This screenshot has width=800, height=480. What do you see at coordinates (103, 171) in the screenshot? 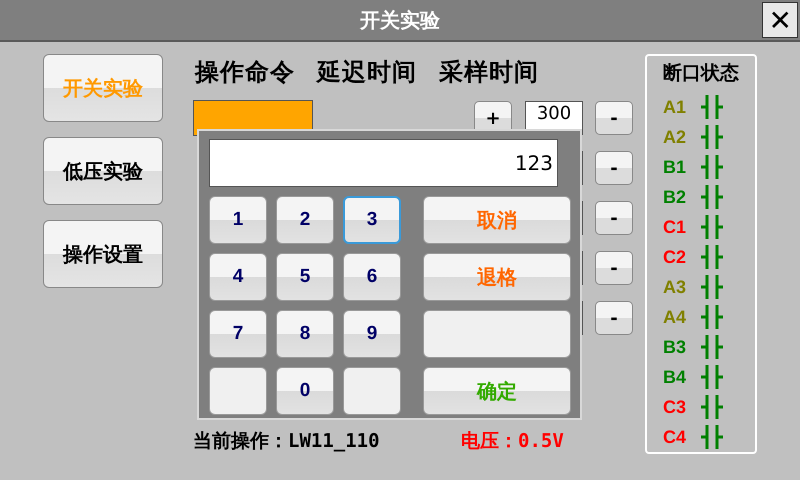
I see `nav-button: 低压实验` at bounding box center [103, 171].